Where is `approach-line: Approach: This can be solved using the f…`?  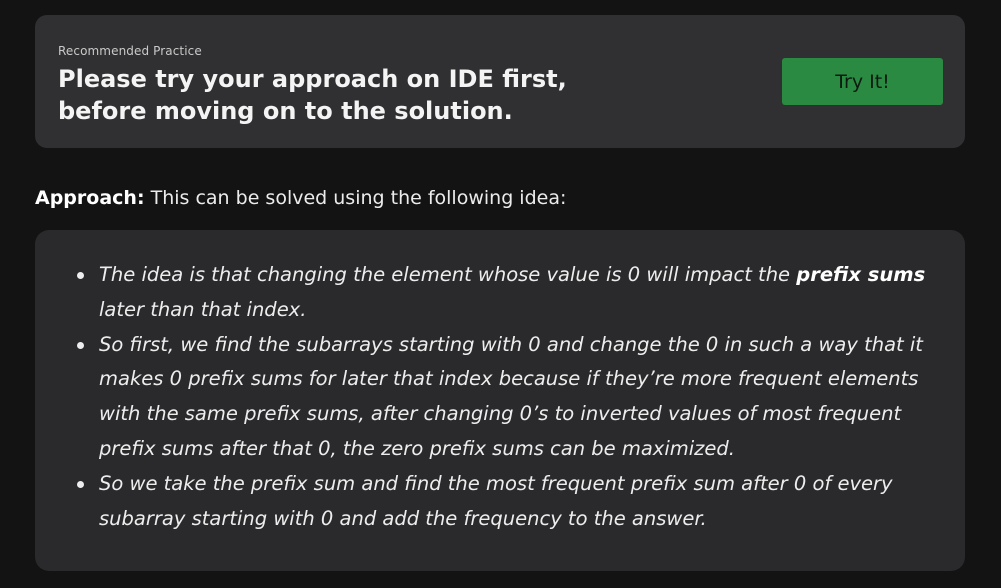
approach-line: Approach: This can be solved using the f… is located at coordinates (300, 198).